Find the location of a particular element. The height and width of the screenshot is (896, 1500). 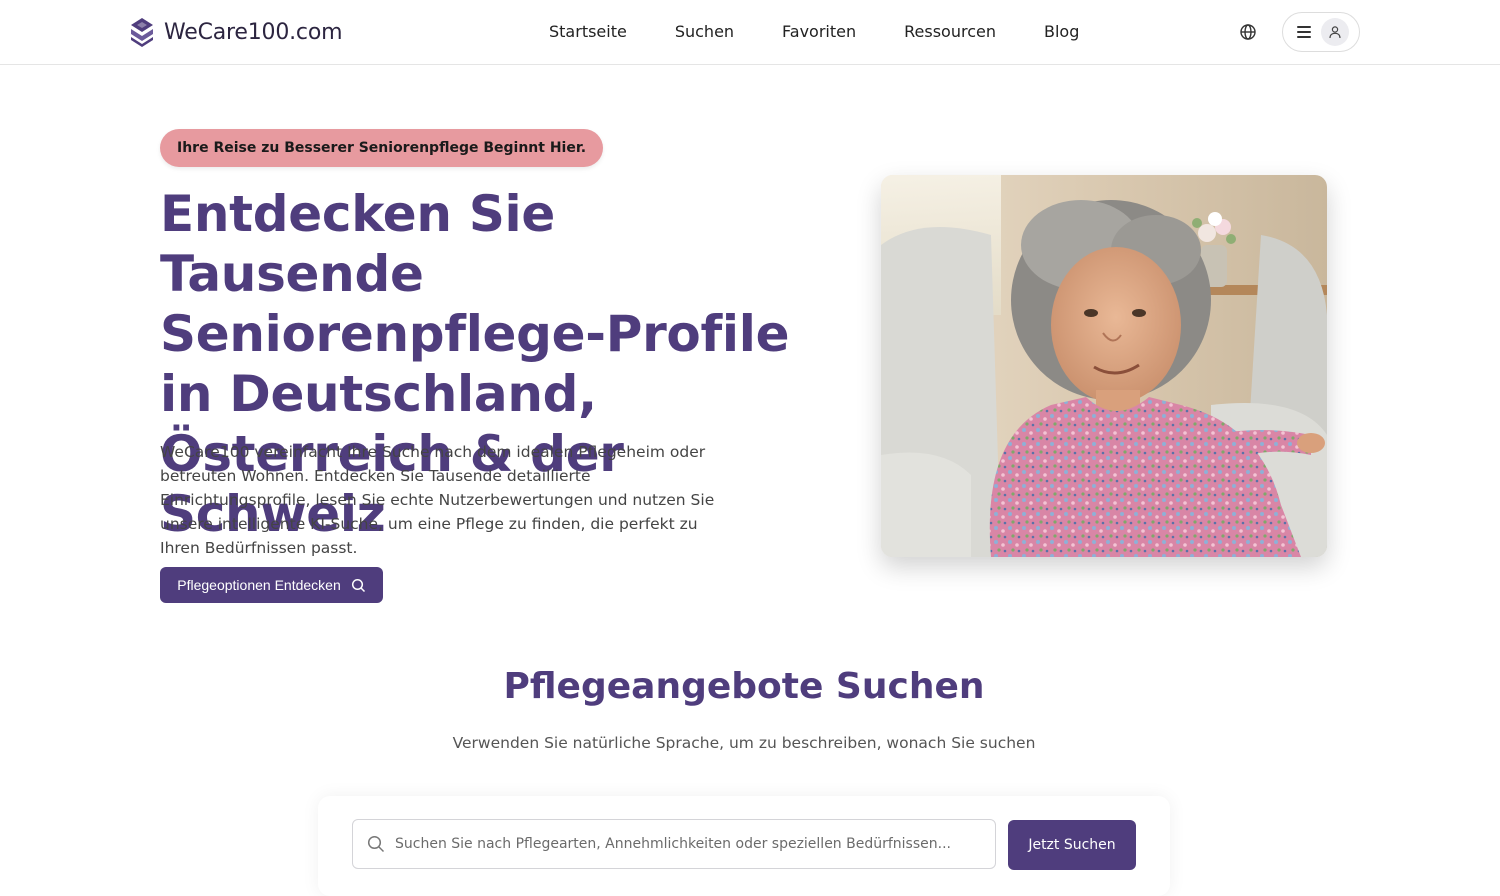

search-now-button: Jetzt Suchen is located at coordinates (1072, 845).